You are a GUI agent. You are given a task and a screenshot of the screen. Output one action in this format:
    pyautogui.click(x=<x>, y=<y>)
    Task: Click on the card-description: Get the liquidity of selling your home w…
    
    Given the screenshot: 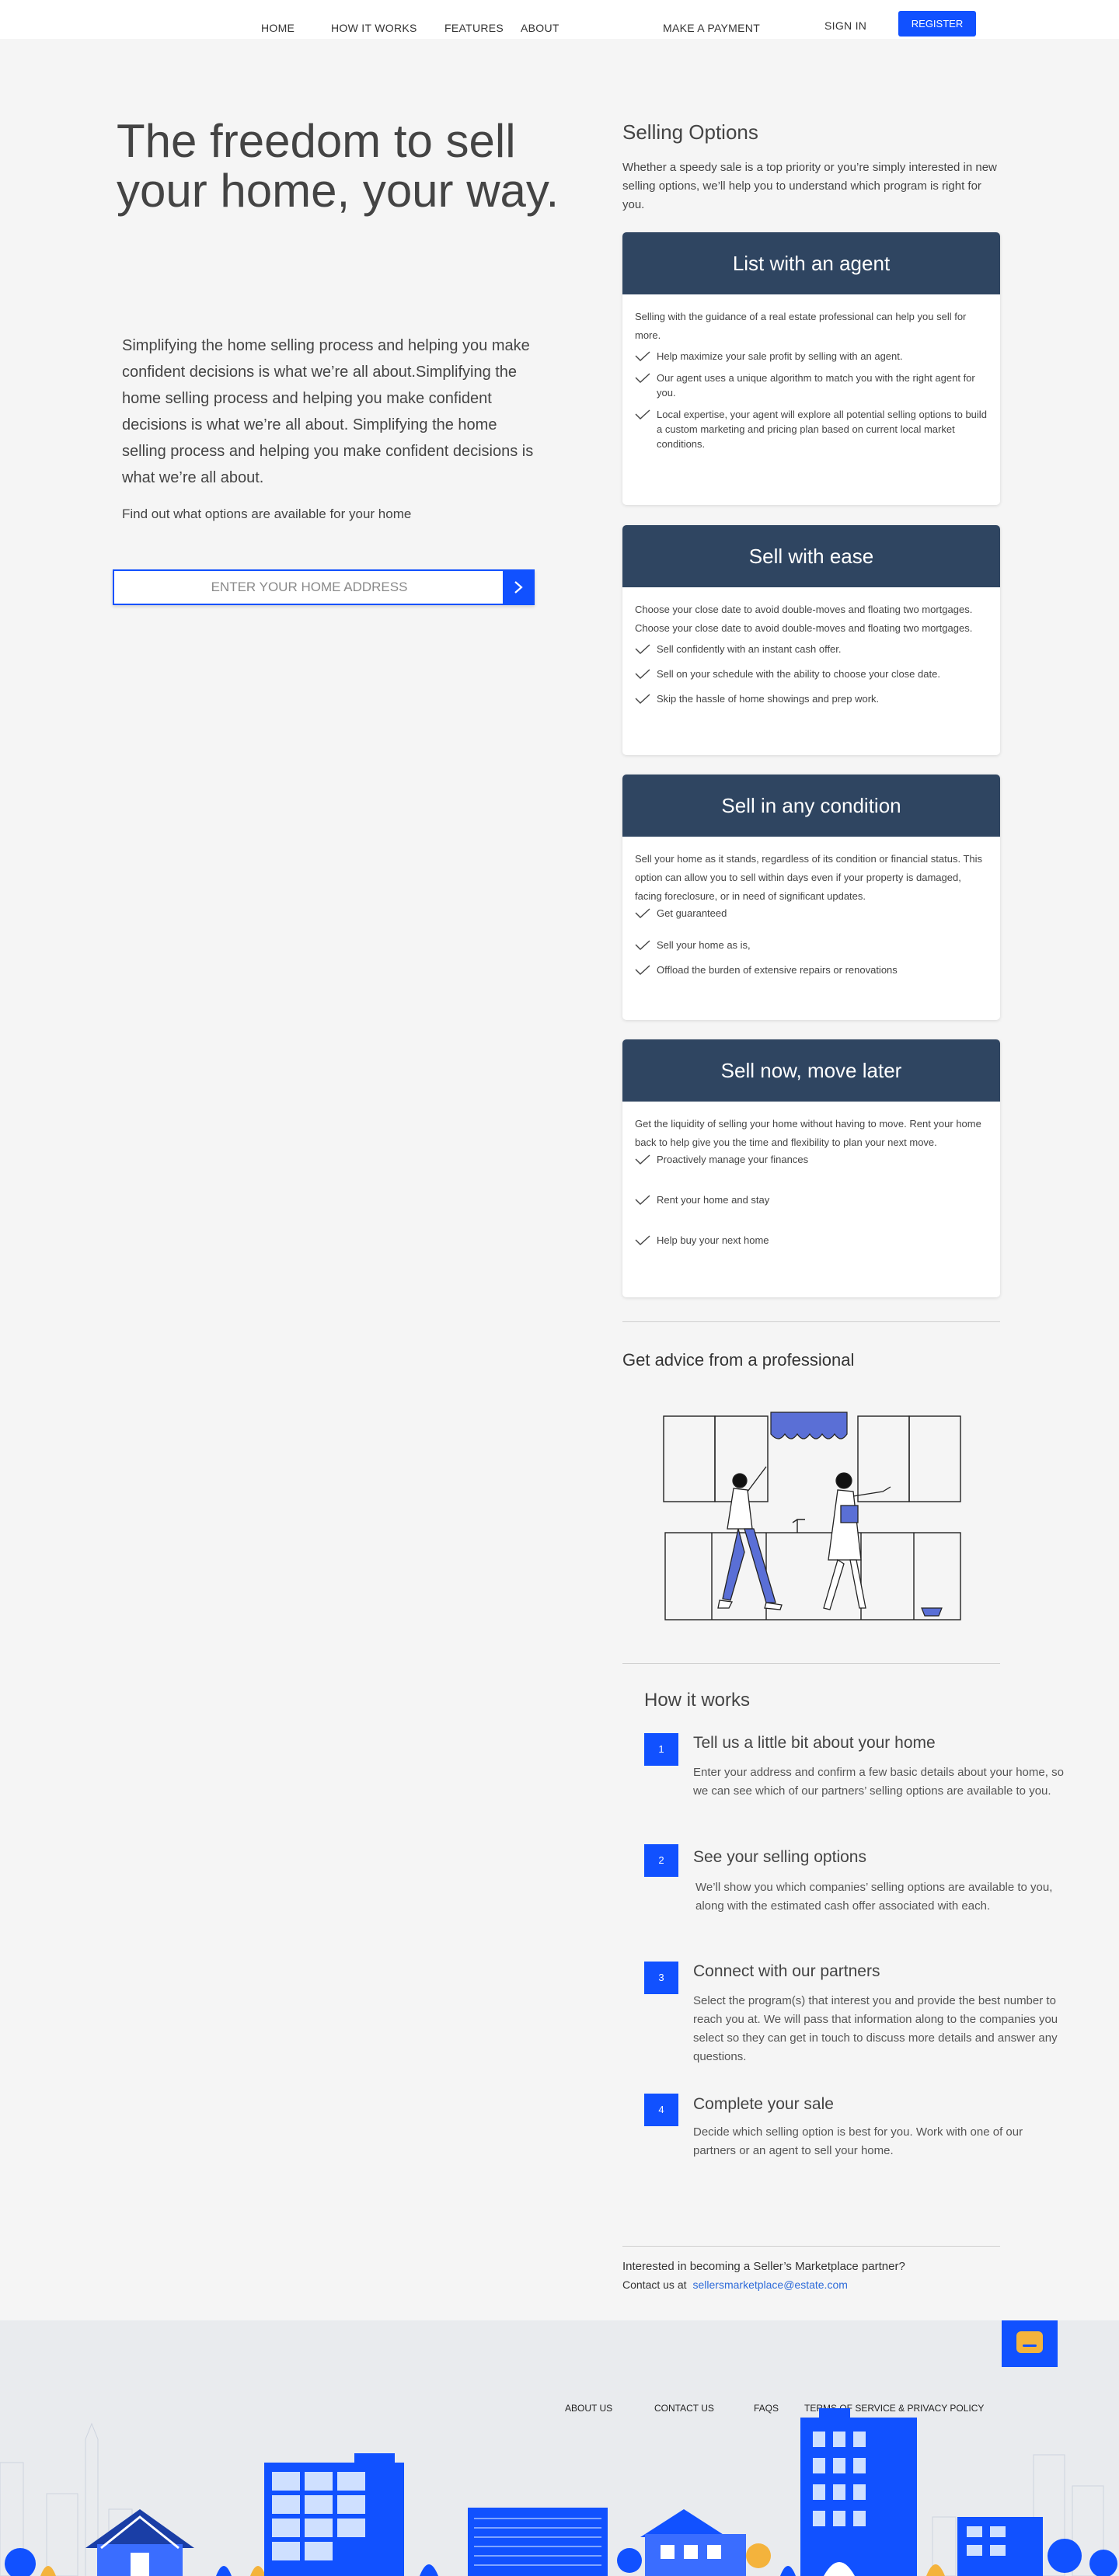 What is the action you would take?
    pyautogui.click(x=808, y=1133)
    